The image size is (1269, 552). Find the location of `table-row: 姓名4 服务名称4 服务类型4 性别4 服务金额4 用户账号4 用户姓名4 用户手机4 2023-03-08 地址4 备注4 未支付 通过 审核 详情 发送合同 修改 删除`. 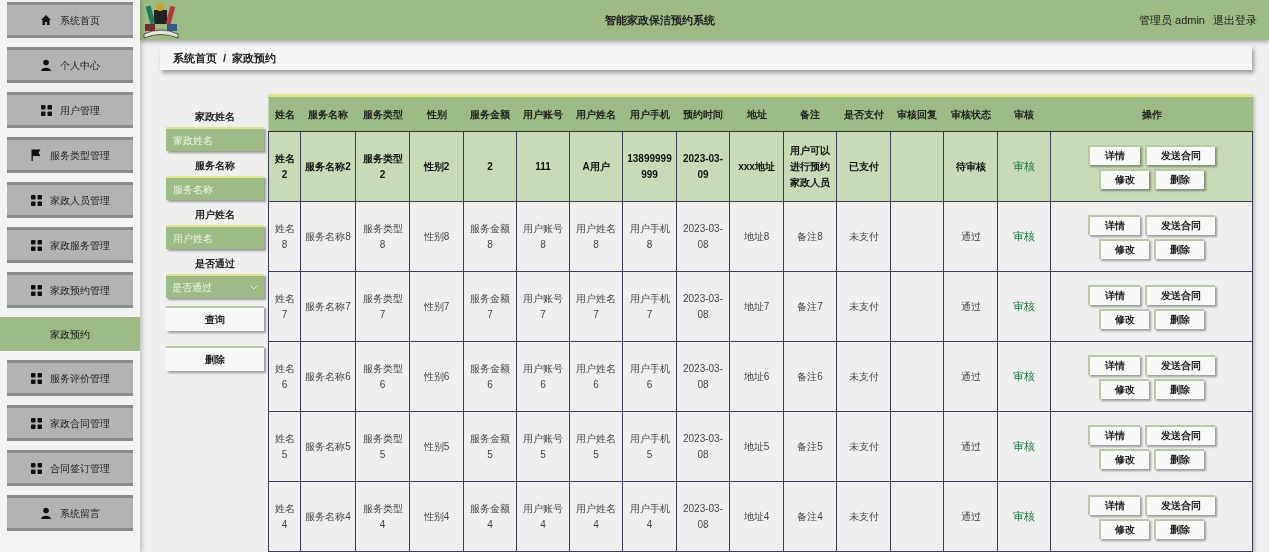

table-row: 姓名4 服务名称4 服务类型4 性别4 服务金额4 用户账号4 用户姓名4 用户手机4 2023-03-08 地址4 备注4 未支付 通过 审核 详情 发送合同 修改 删除 is located at coordinates (760, 516).